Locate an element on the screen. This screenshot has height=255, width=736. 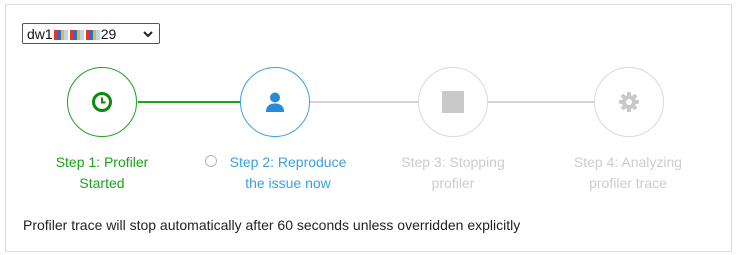
user-icon is located at coordinates (275, 102).